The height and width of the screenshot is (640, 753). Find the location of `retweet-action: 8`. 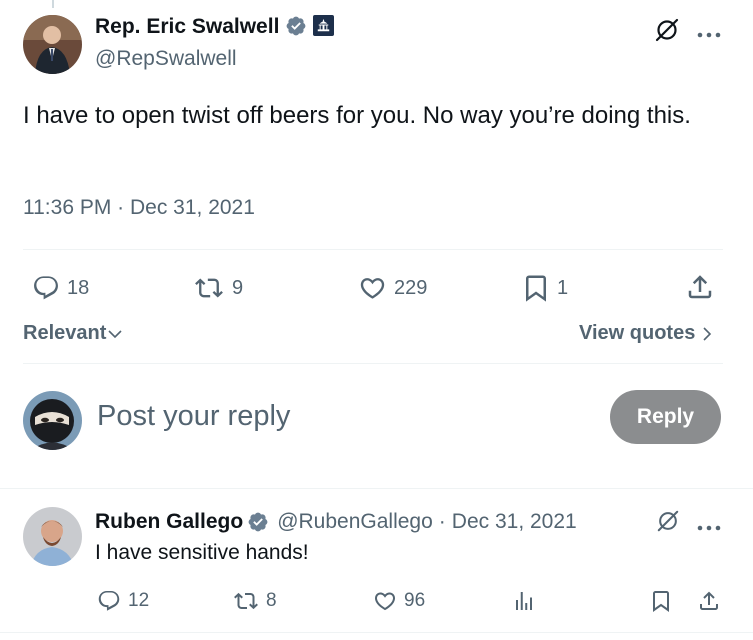

retweet-action: 8 is located at coordinates (254, 601).